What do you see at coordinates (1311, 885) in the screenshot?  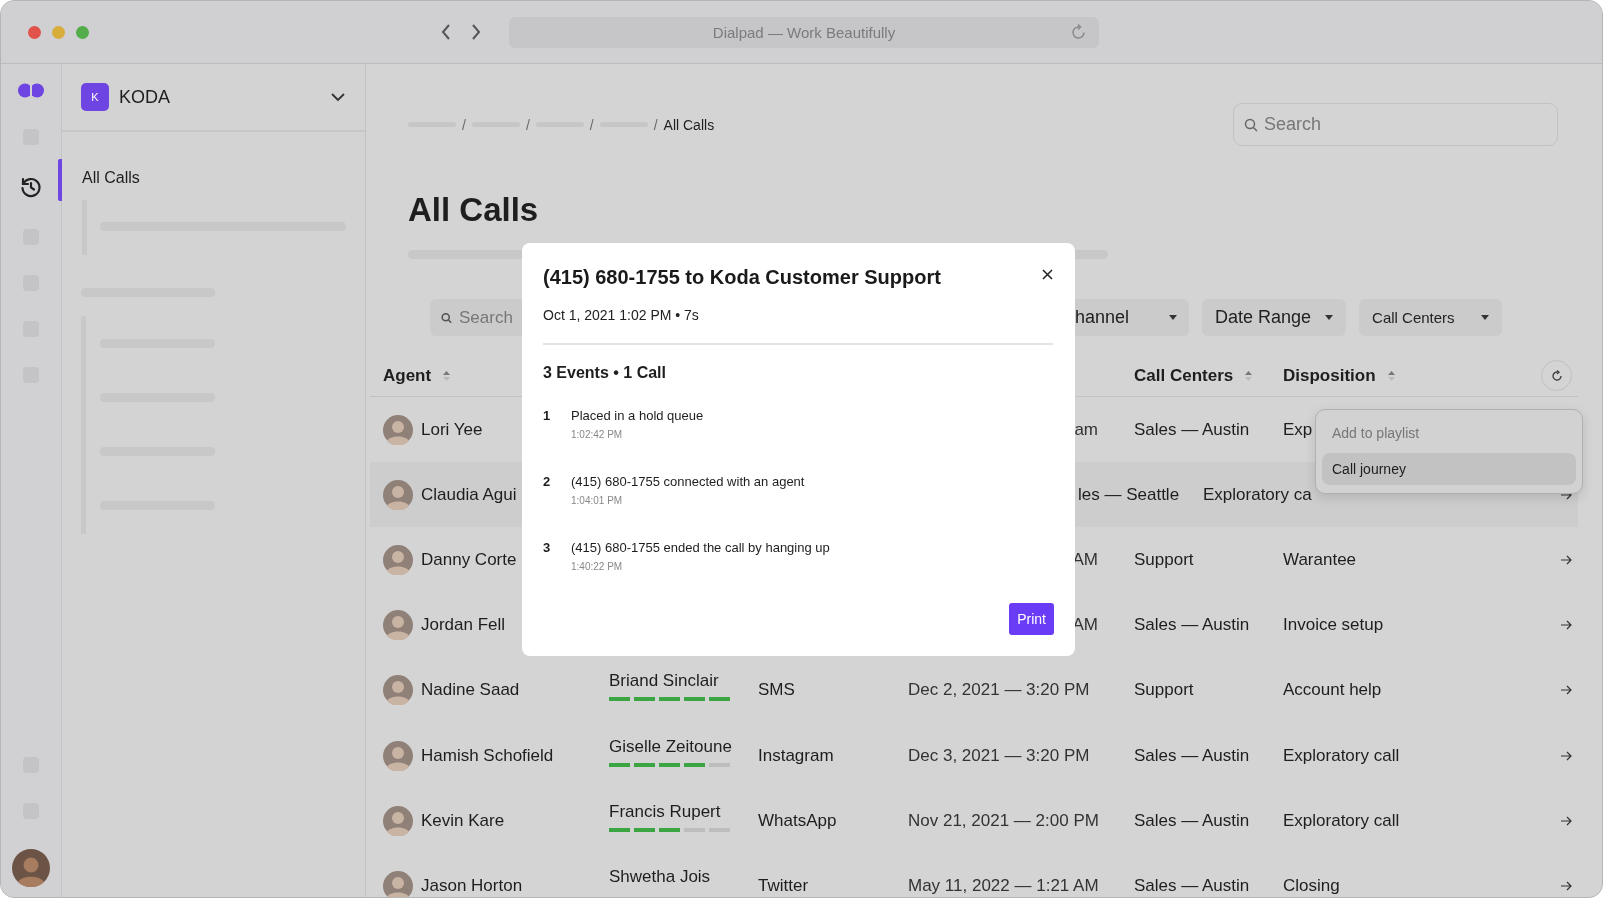 I see `disposition-cell: Closing` at bounding box center [1311, 885].